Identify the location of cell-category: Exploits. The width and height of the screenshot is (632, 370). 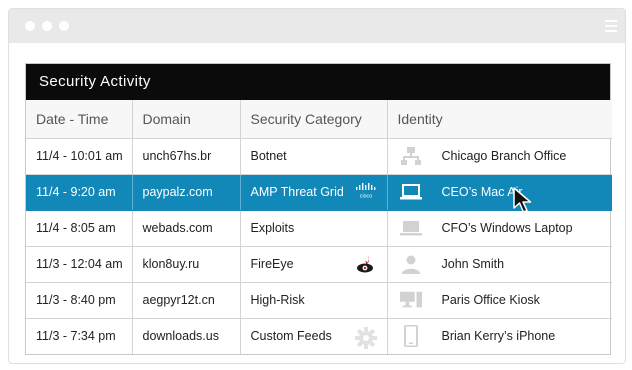
(314, 228).